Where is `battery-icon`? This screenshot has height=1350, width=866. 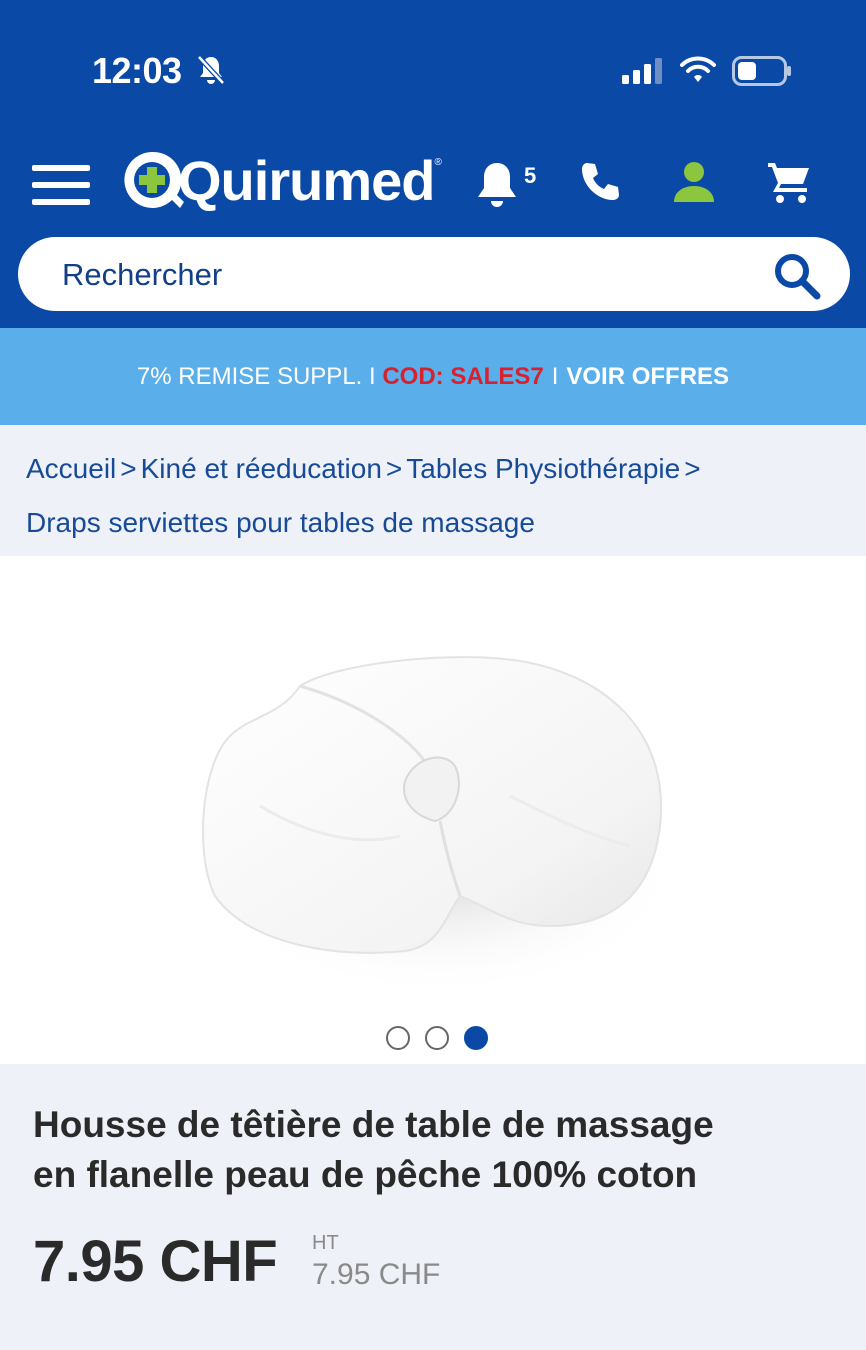
battery-icon is located at coordinates (761, 71).